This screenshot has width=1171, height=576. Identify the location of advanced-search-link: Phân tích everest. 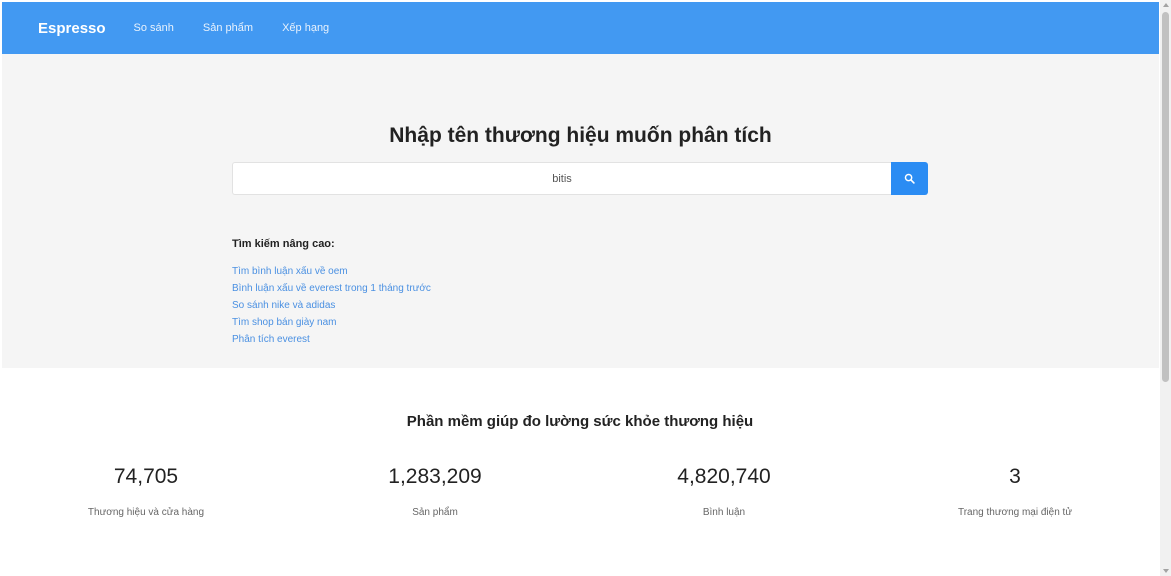
(331, 339).